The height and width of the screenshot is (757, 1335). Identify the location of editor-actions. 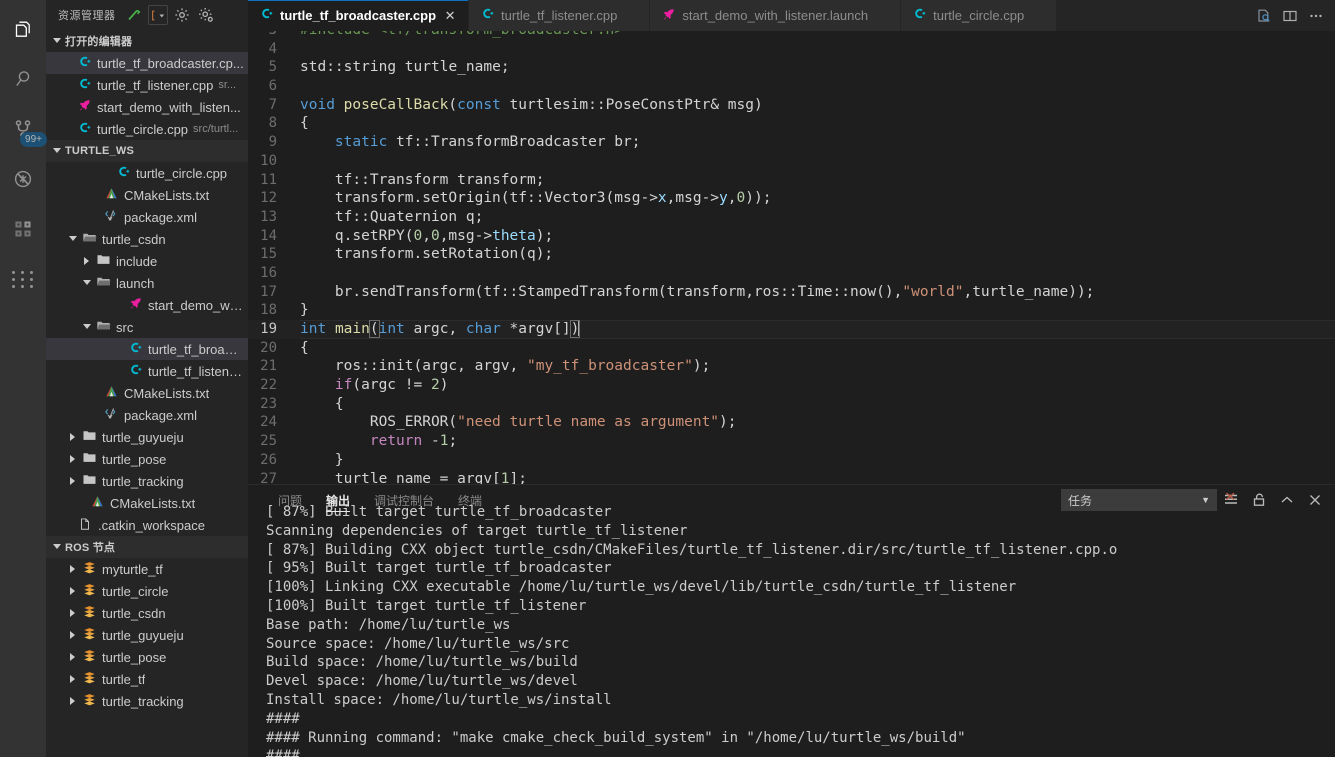
(1290, 15).